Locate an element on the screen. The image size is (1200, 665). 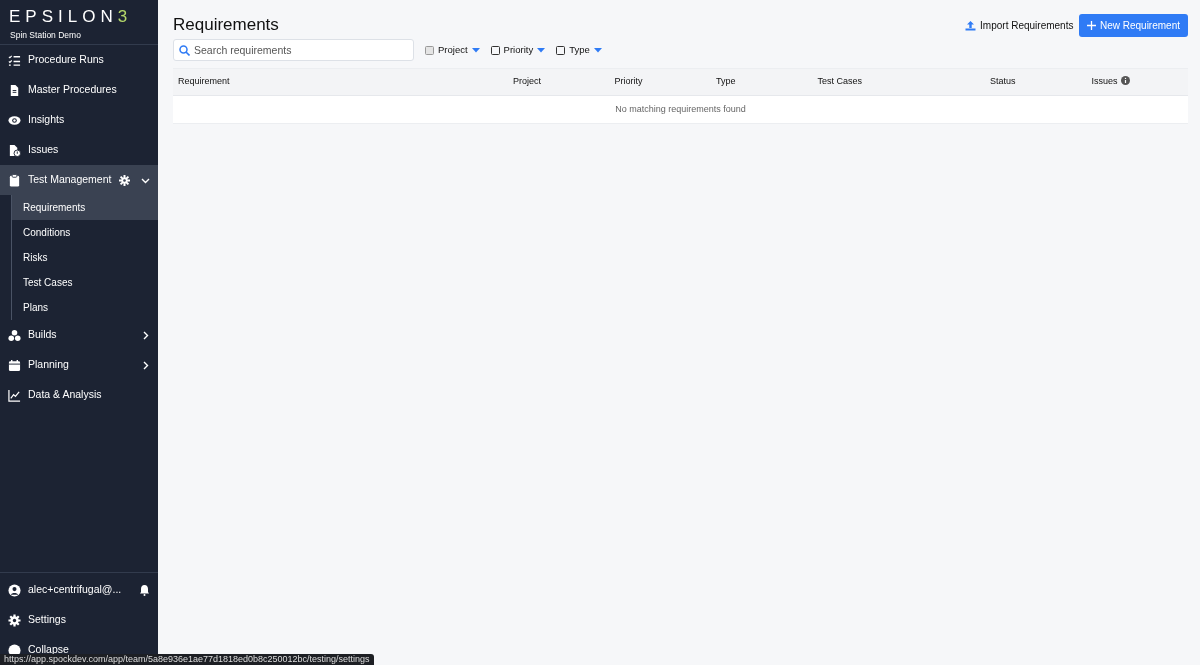
upload-icon is located at coordinates (971, 25).